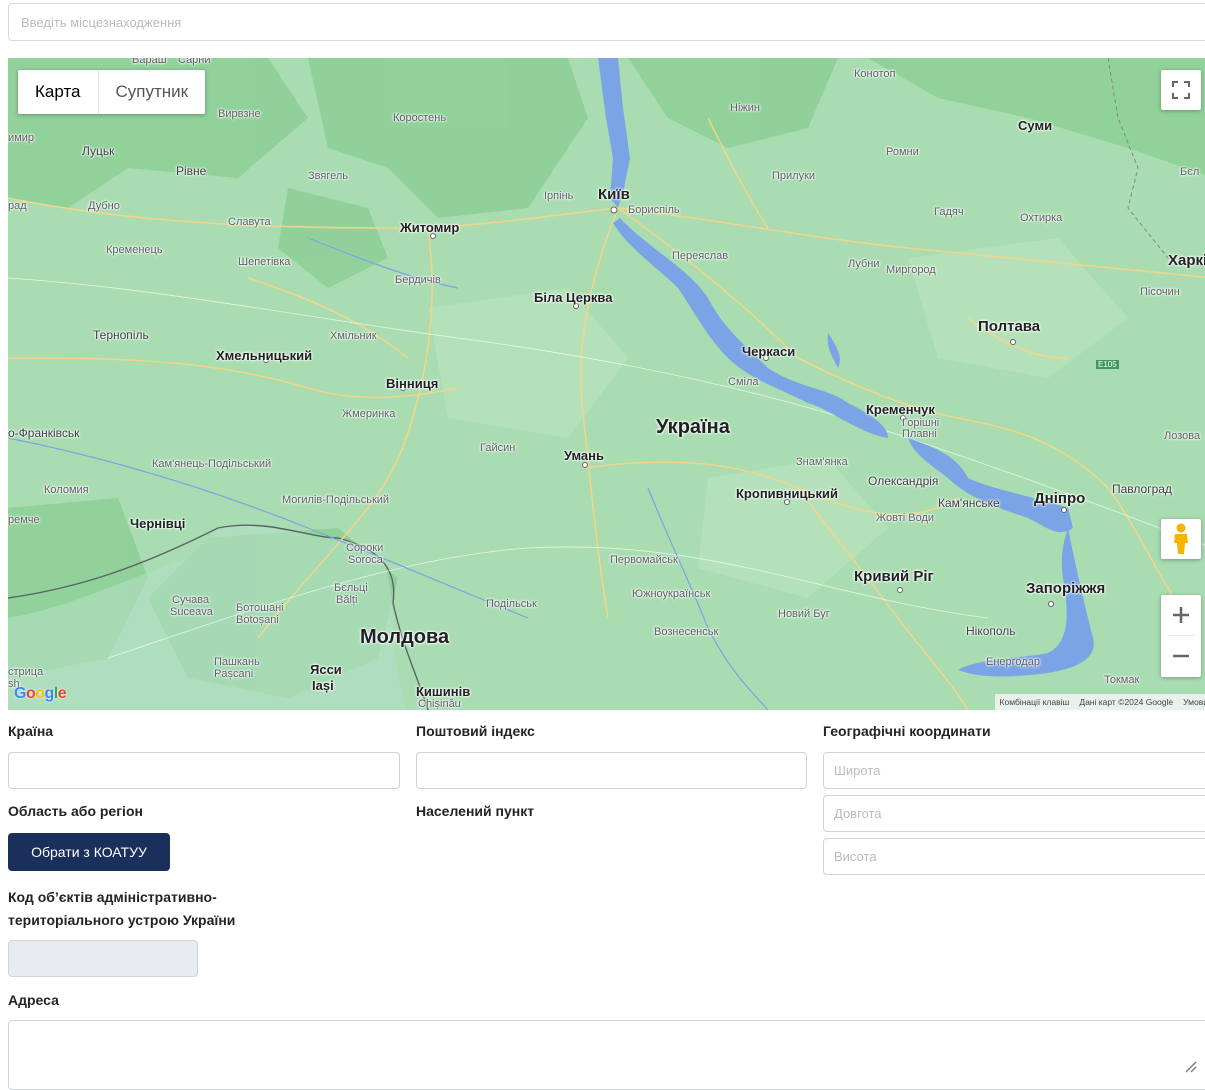 Image resolution: width=1205 pixels, height=1090 pixels. Describe the element at coordinates (584, 455) in the screenshot. I see `map-label-uman: Умань` at that location.